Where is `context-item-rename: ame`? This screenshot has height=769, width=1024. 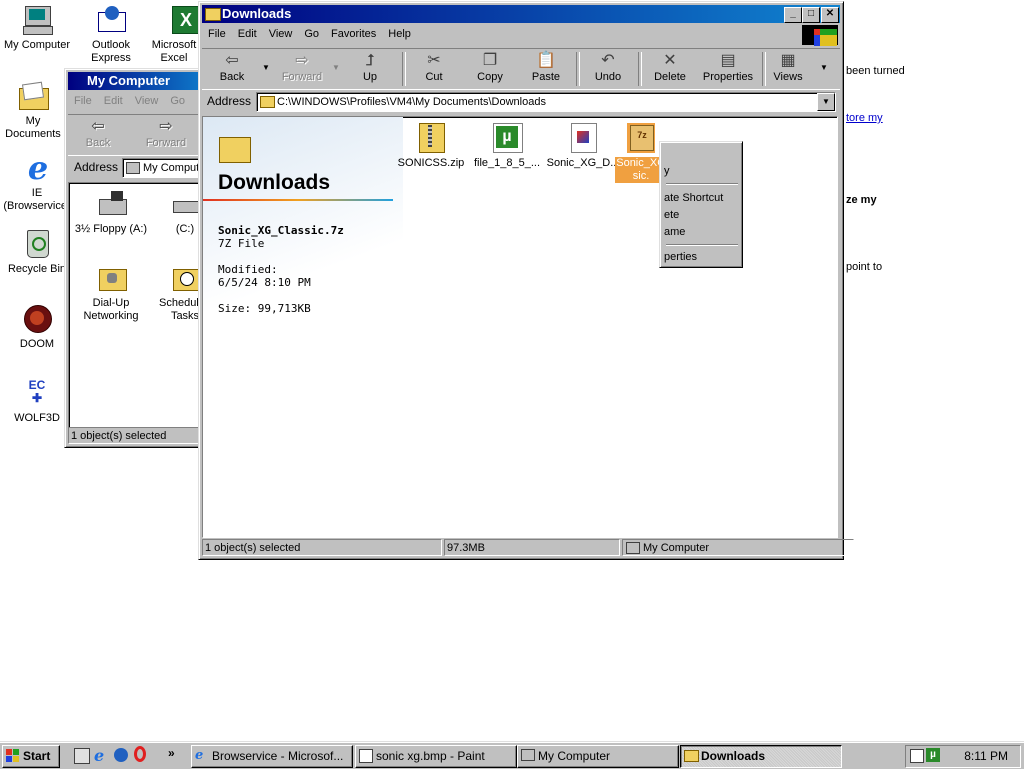 context-item-rename: ame is located at coordinates (702, 232).